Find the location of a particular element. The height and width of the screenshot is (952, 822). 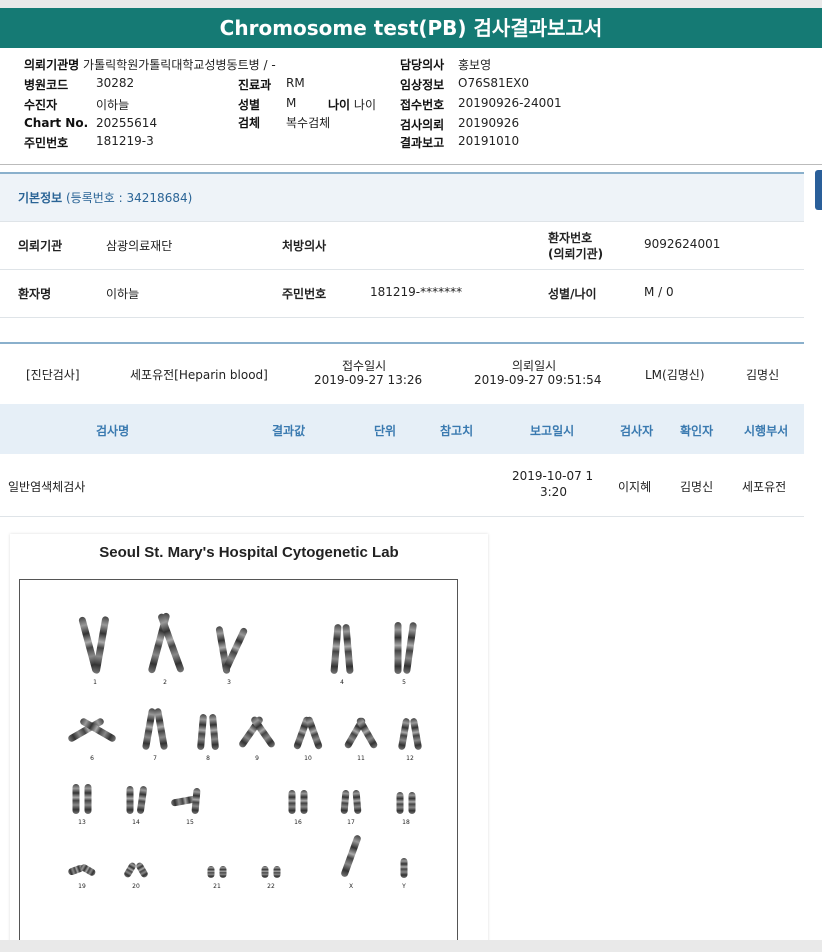

info-department: 진료과 RM is located at coordinates (271, 84).